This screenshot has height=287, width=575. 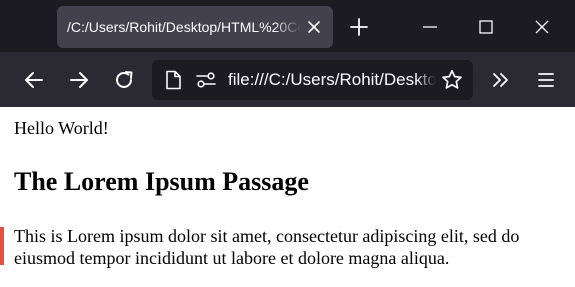 I want to click on active-tab: /C:/Users/Rohit/Desktop/HTML%20Code.html, so click(x=195, y=27).